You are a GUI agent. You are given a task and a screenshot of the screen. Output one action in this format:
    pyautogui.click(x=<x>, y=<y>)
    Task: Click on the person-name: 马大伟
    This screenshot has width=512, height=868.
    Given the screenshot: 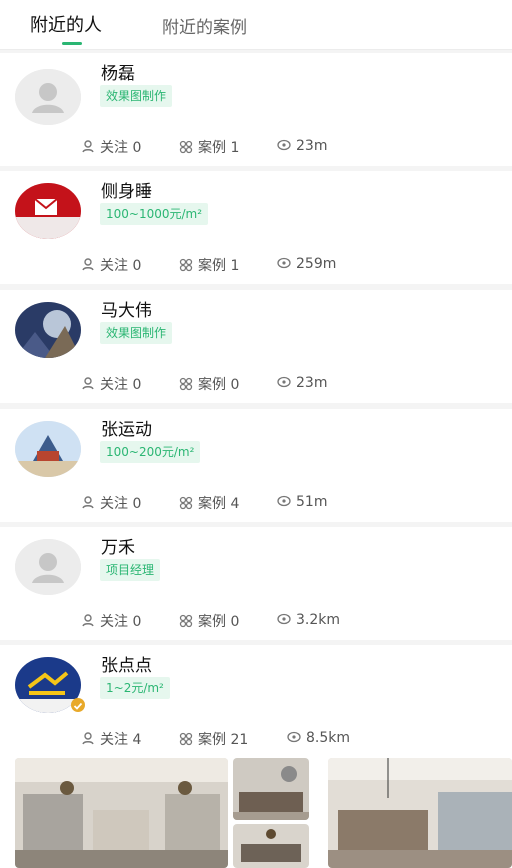 What is the action you would take?
    pyautogui.click(x=126, y=311)
    